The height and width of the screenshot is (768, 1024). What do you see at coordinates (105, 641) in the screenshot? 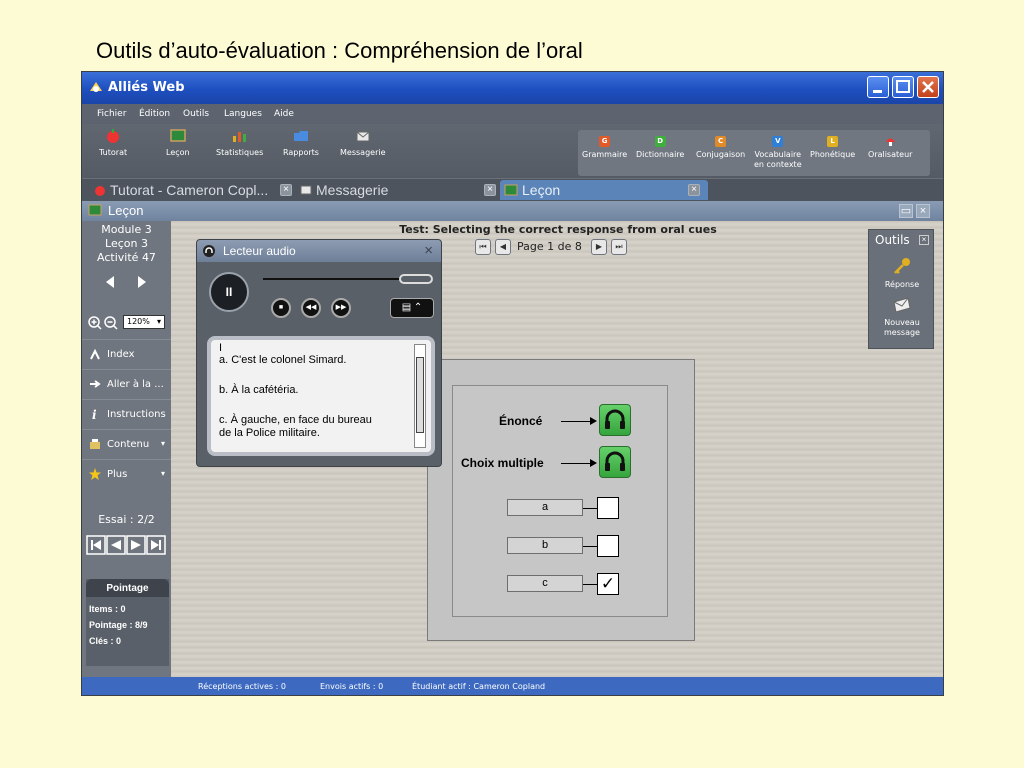
I see `pointage-cles: Clés : 0` at bounding box center [105, 641].